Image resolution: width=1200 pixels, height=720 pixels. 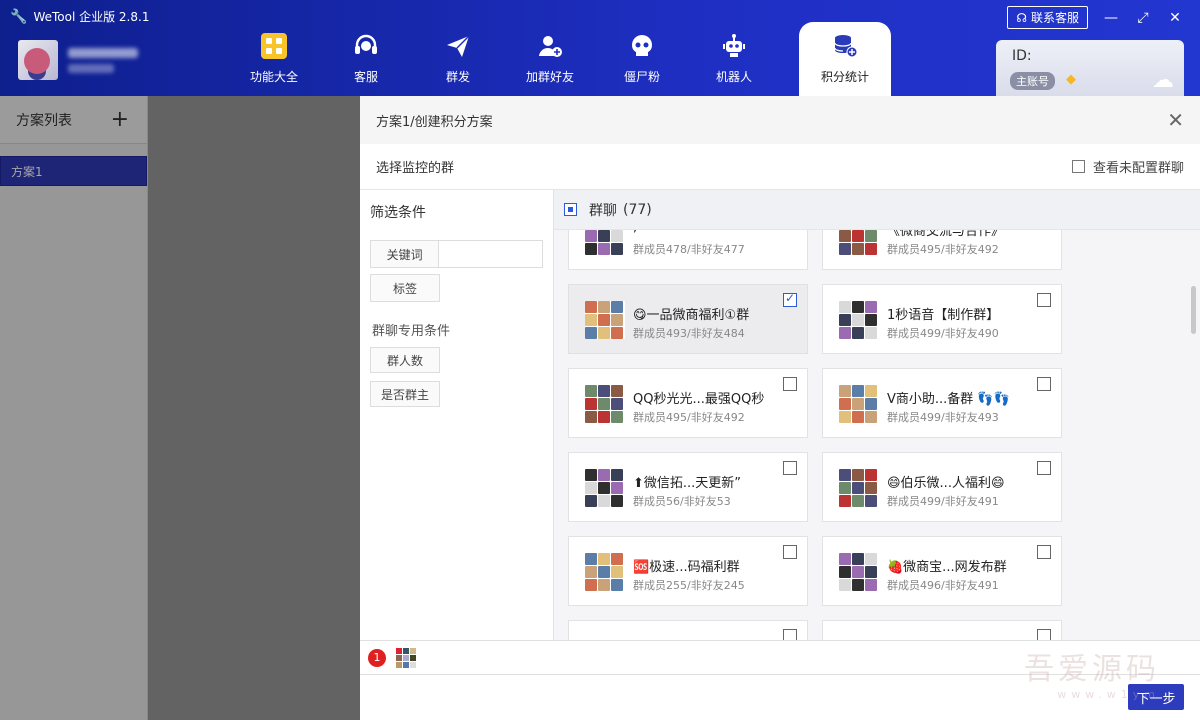 I want to click on close-window-icon: ✕, so click(x=1175, y=18).